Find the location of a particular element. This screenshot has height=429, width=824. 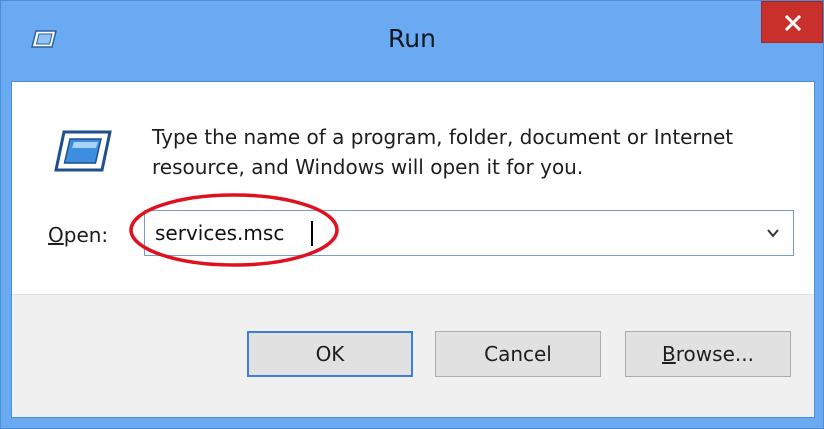

open-input is located at coordinates (445, 233).